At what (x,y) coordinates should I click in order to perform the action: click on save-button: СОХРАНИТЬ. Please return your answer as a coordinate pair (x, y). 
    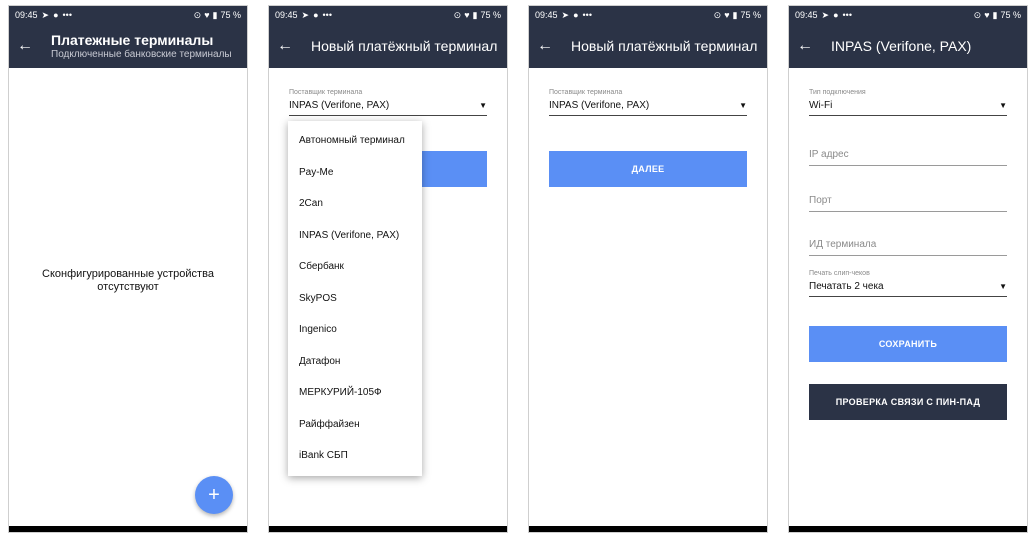
    Looking at the image, I should click on (908, 344).